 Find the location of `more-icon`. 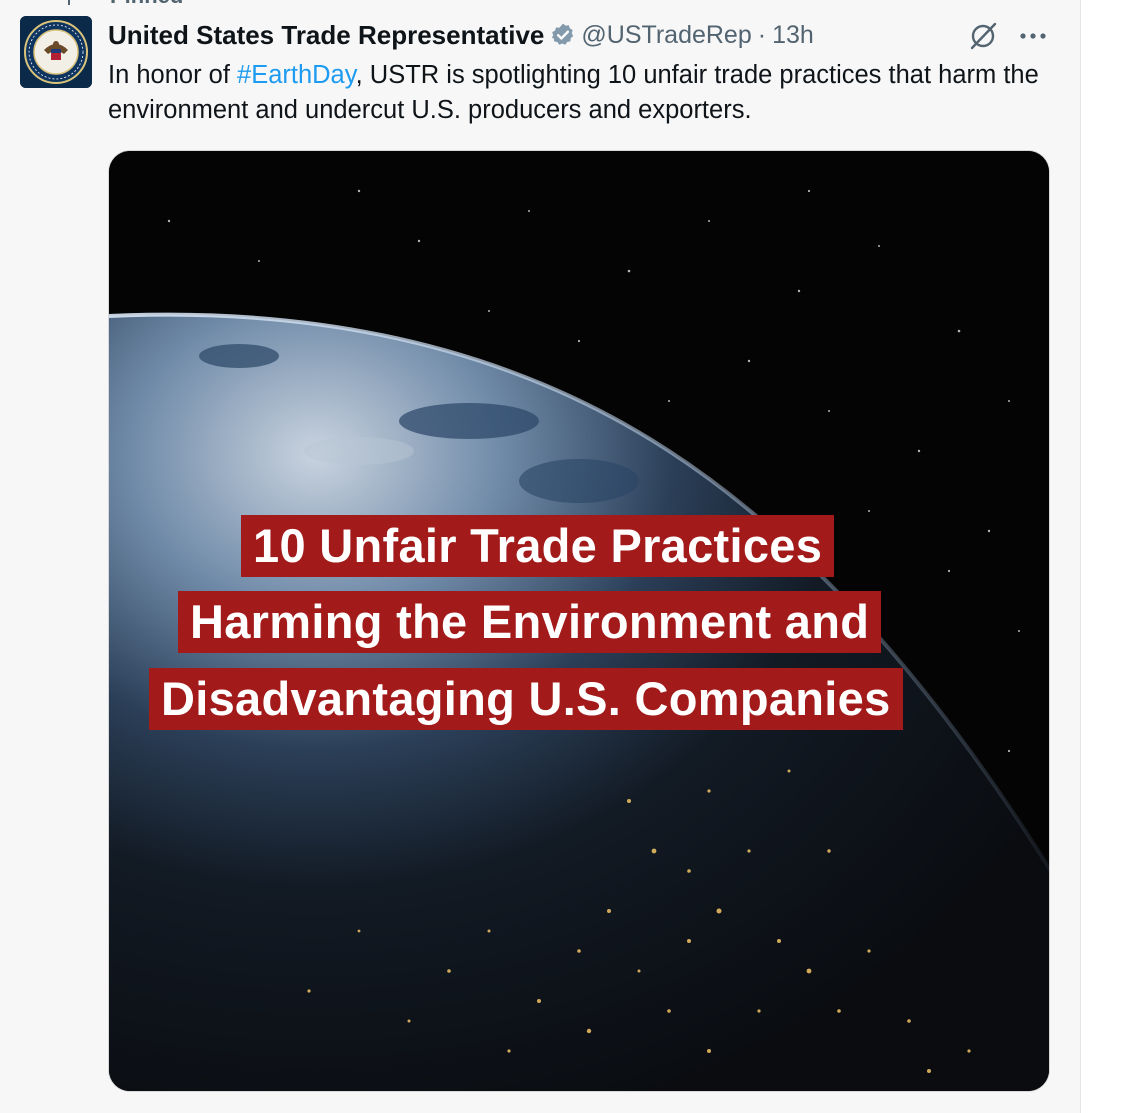

more-icon is located at coordinates (1033, 36).